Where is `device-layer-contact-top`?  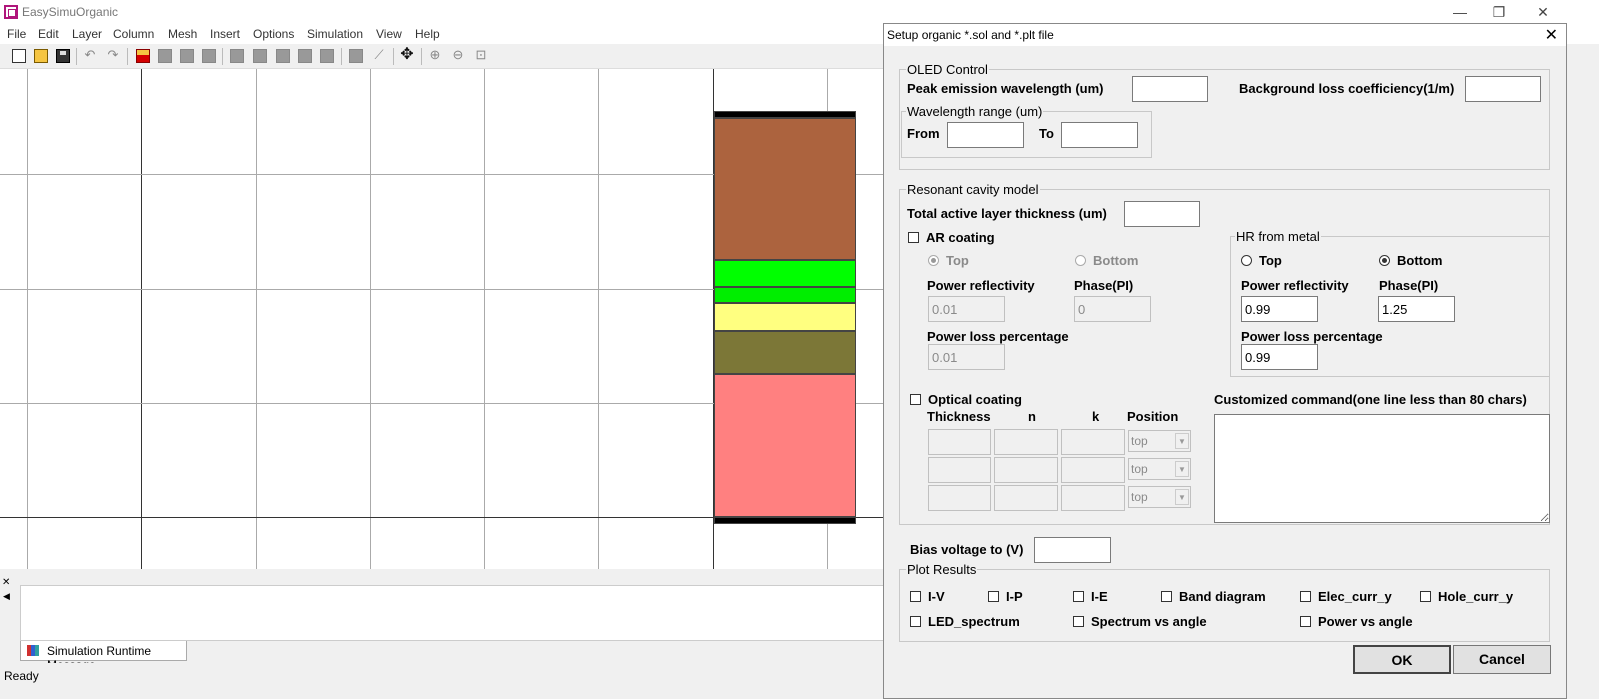
device-layer-contact-top is located at coordinates (785, 114).